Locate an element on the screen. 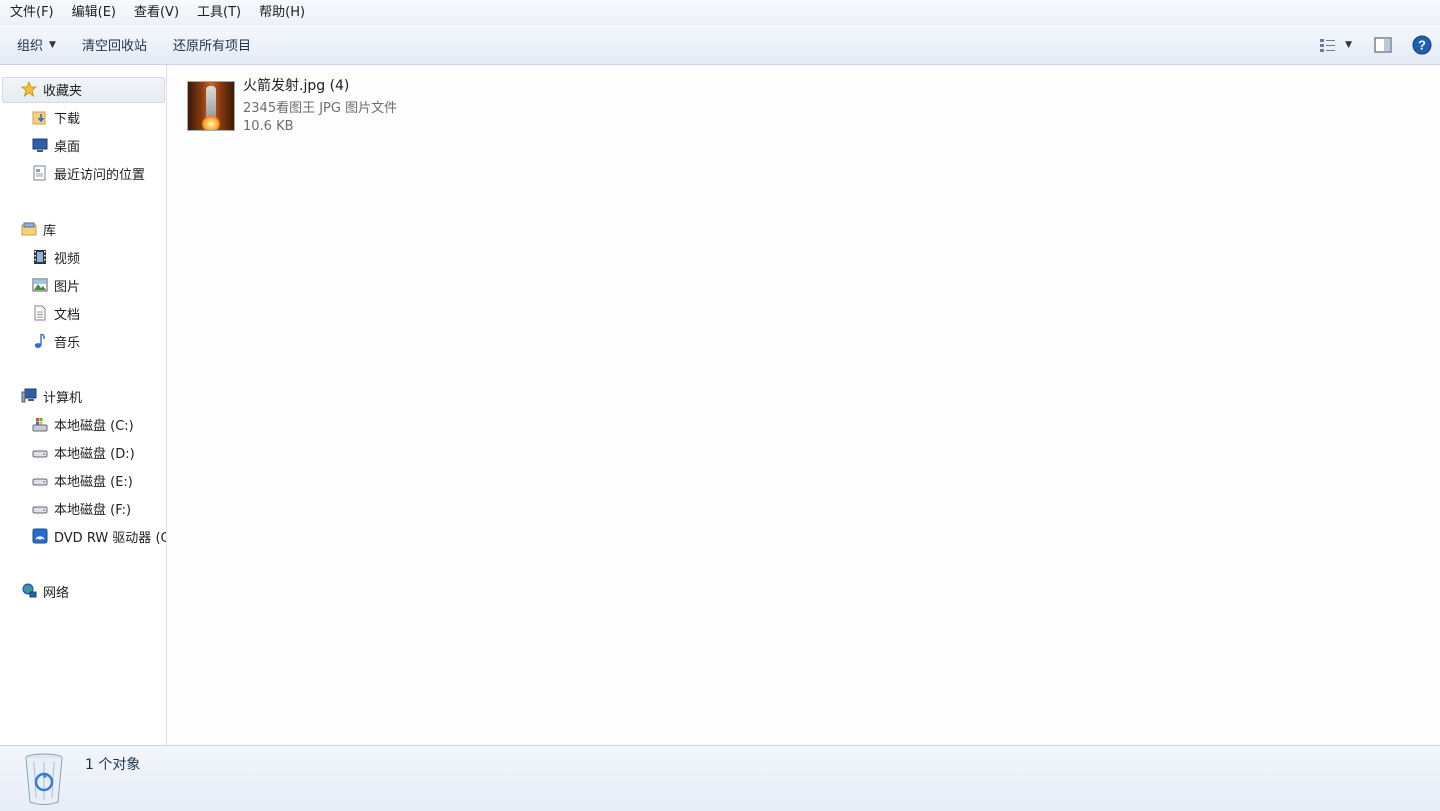 The image size is (1440, 811). nav-drive-d-label: 本地磁盘 (D:) is located at coordinates (94, 454).